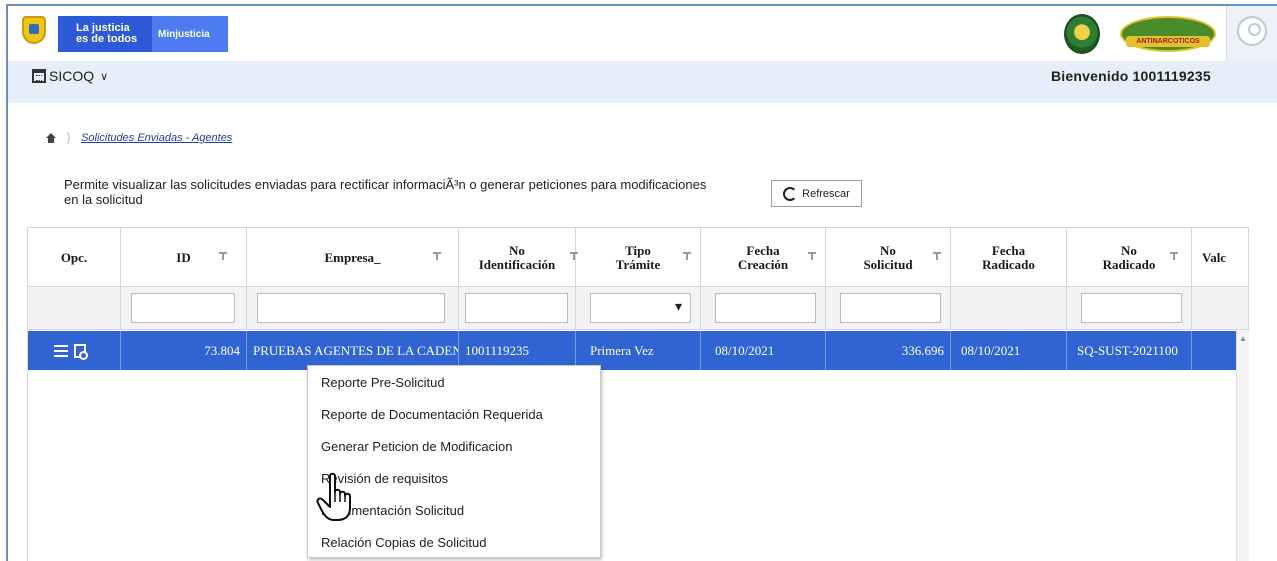 The width and height of the screenshot is (1277, 561). What do you see at coordinates (39, 76) in the screenshot?
I see `calendar-icon` at bounding box center [39, 76].